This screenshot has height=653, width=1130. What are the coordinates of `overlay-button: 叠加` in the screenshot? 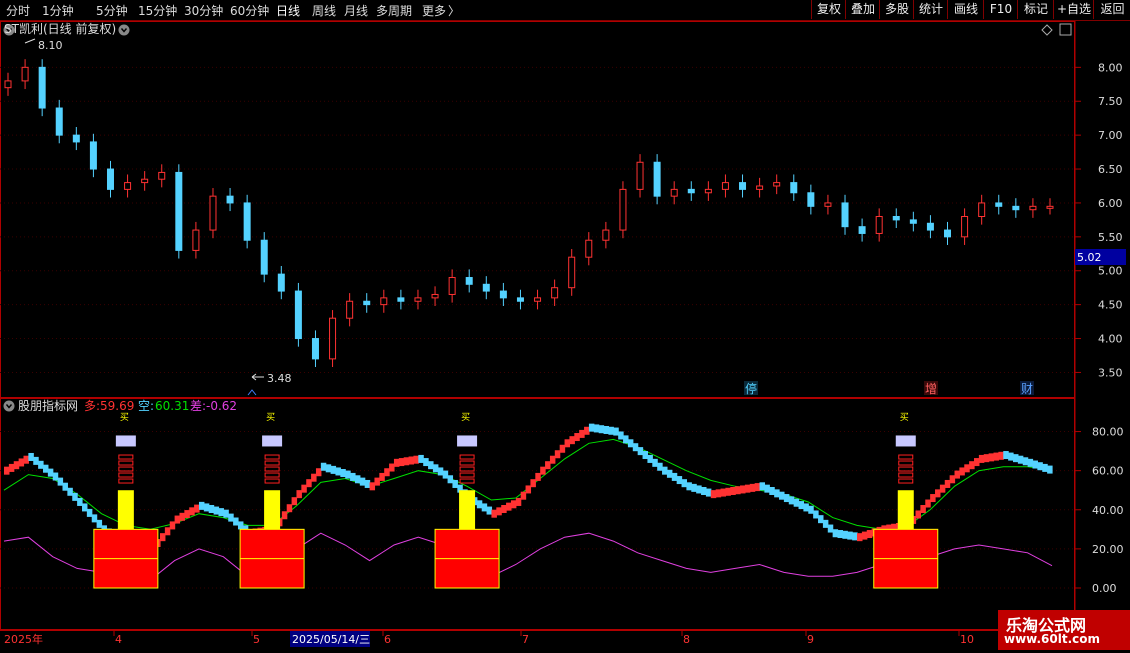 It's located at (862, 9).